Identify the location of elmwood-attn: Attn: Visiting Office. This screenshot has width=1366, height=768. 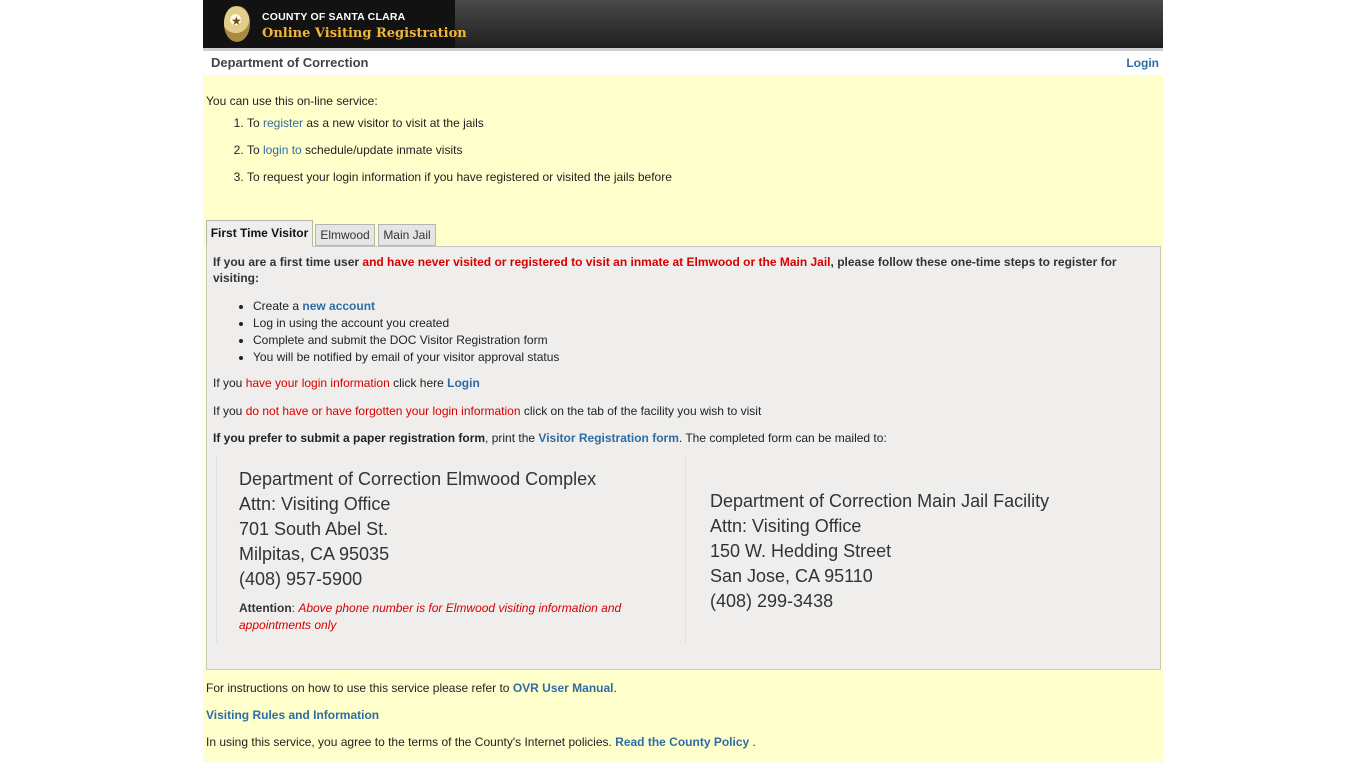
(315, 504).